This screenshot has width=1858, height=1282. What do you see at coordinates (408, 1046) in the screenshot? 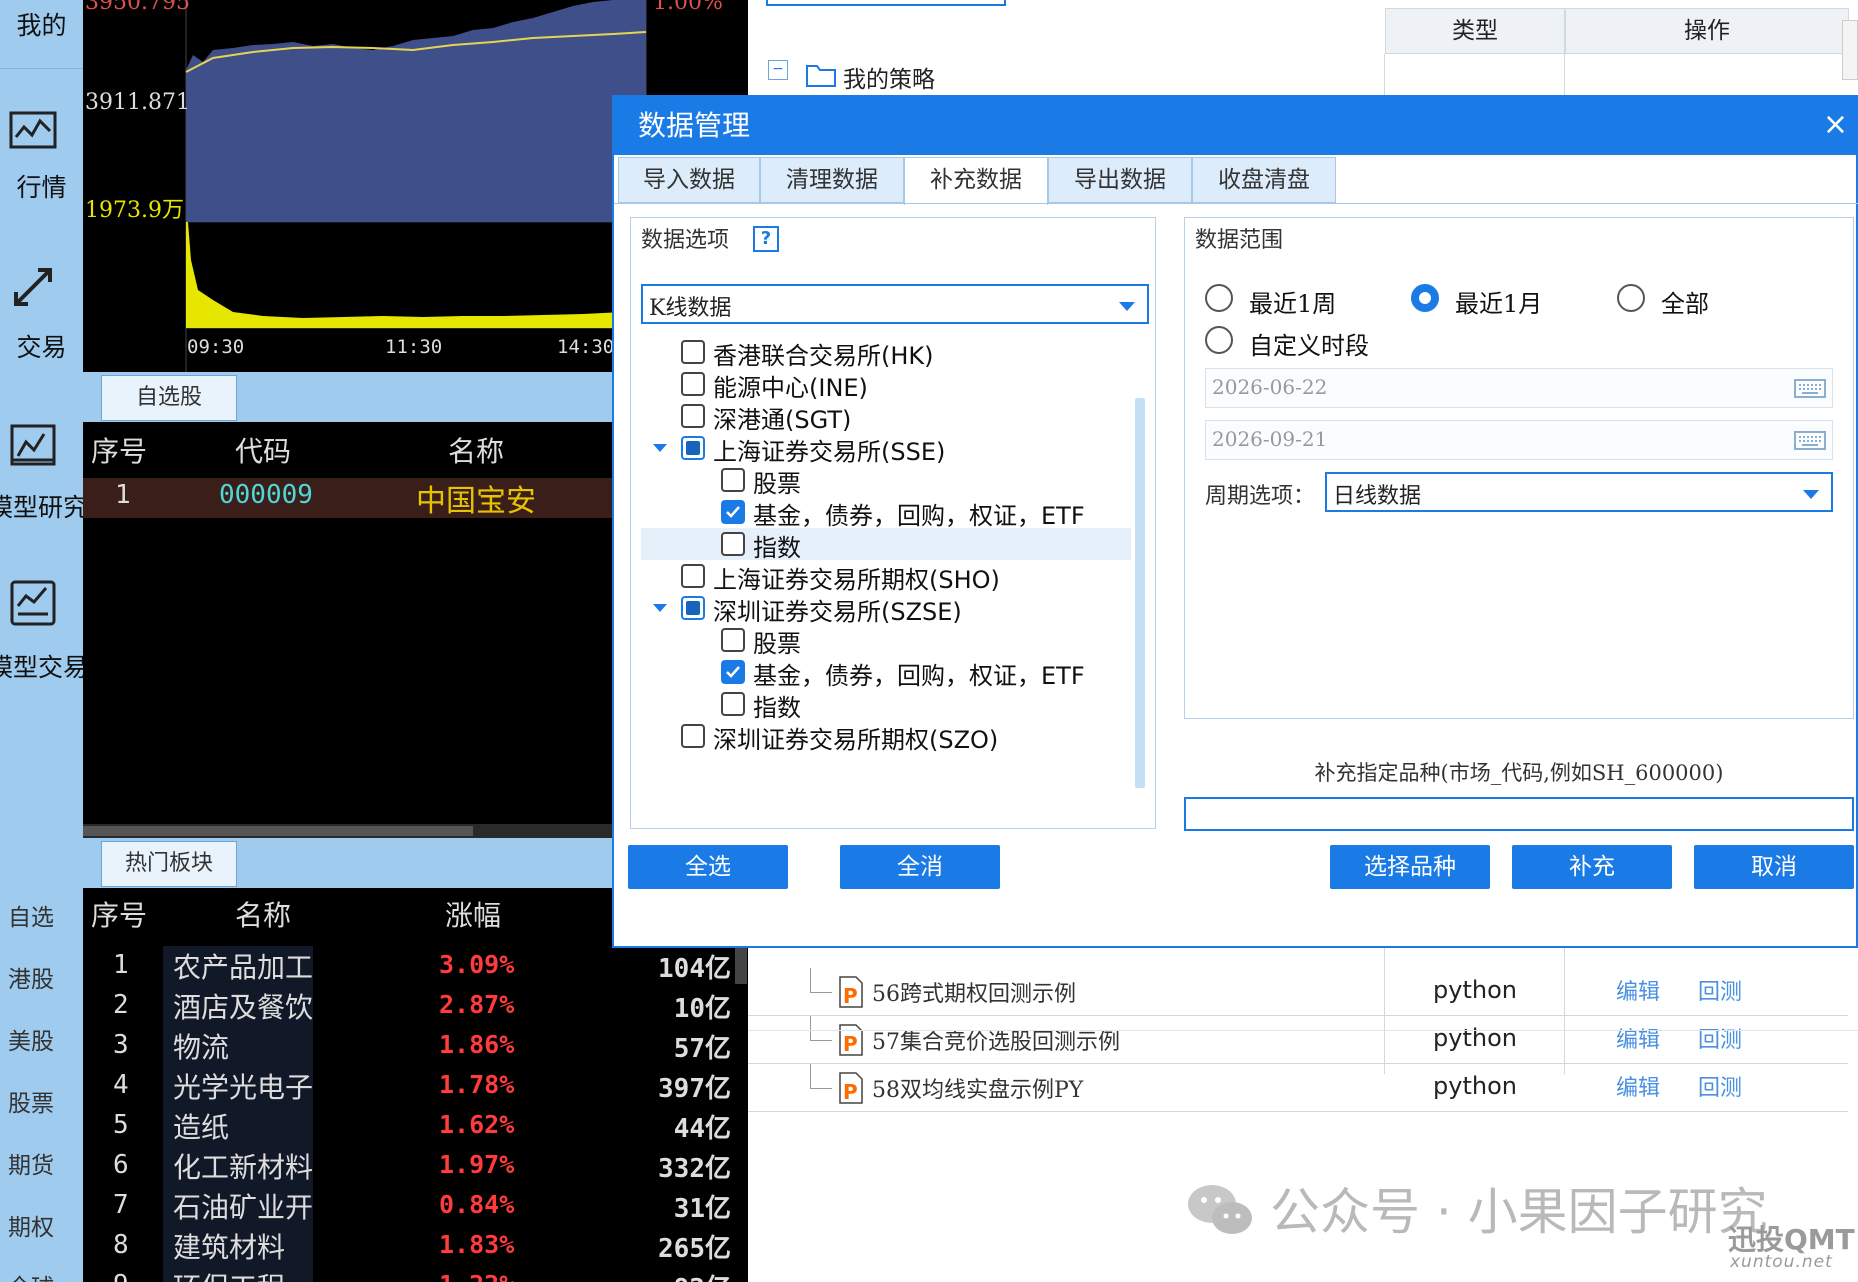
I see `table-row: 3 物流 1.86% 57亿` at bounding box center [408, 1046].